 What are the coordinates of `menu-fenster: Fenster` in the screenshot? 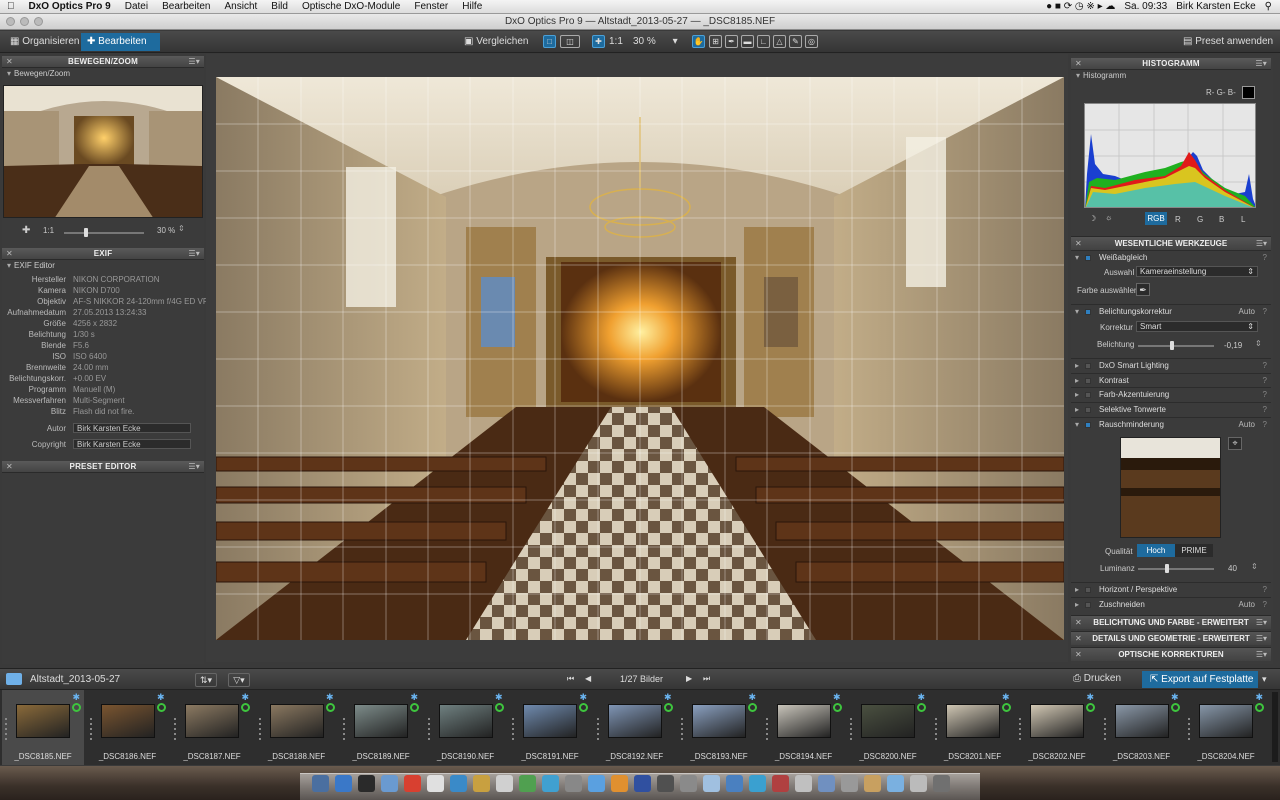 It's located at (431, 6).